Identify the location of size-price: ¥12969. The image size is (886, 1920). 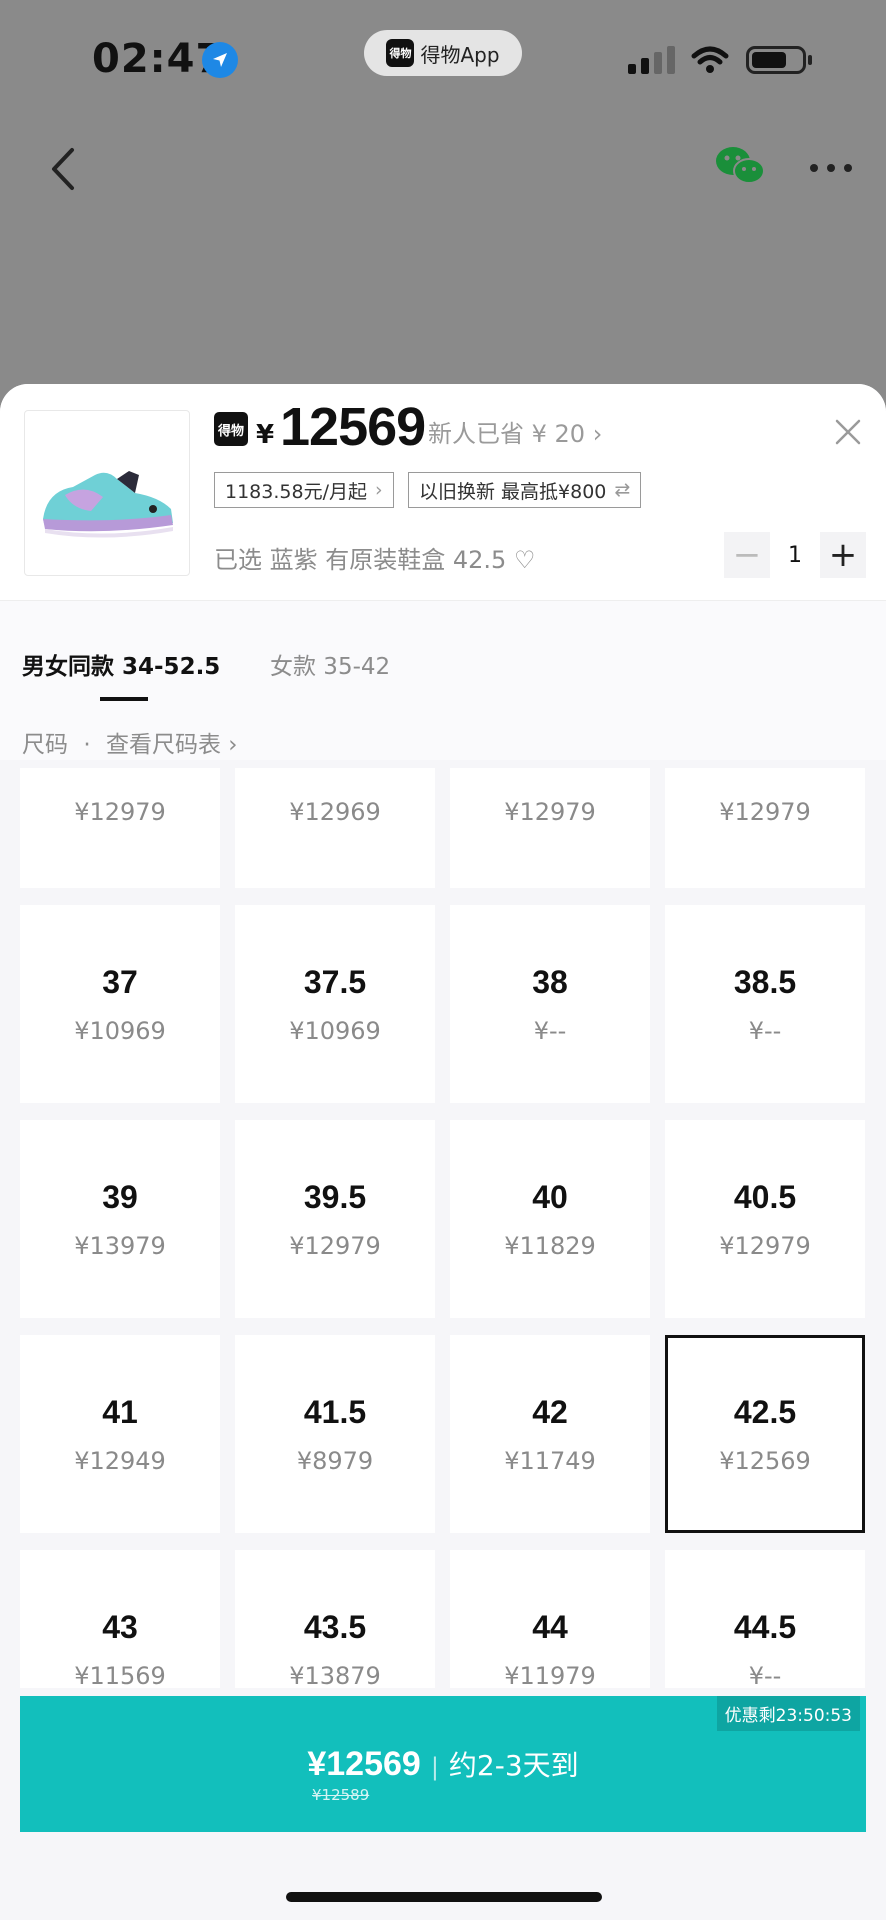
(335, 812).